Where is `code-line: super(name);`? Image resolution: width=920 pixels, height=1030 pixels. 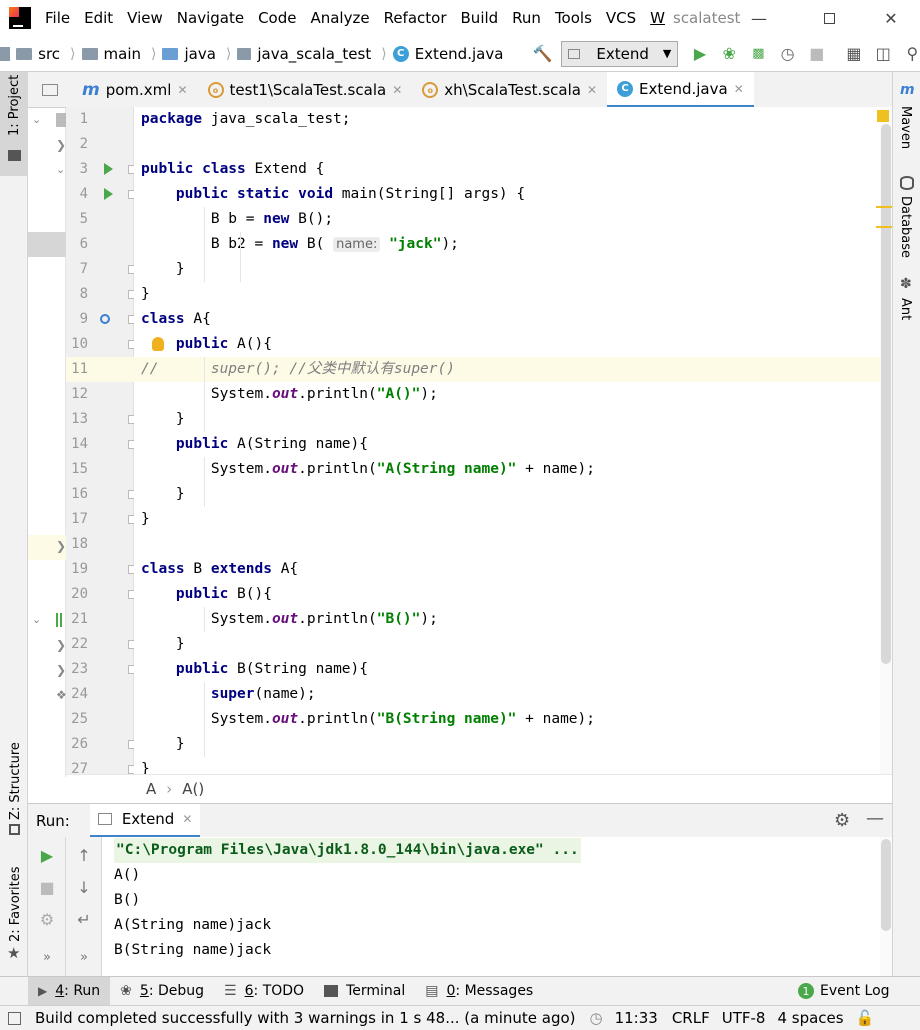
code-line: super(name); is located at coordinates (507, 694).